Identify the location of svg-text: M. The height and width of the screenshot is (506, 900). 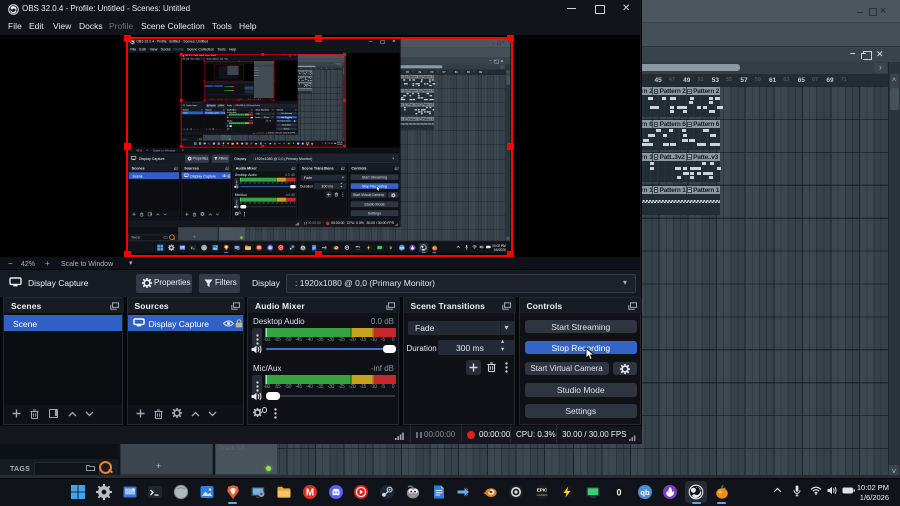
(310, 493).